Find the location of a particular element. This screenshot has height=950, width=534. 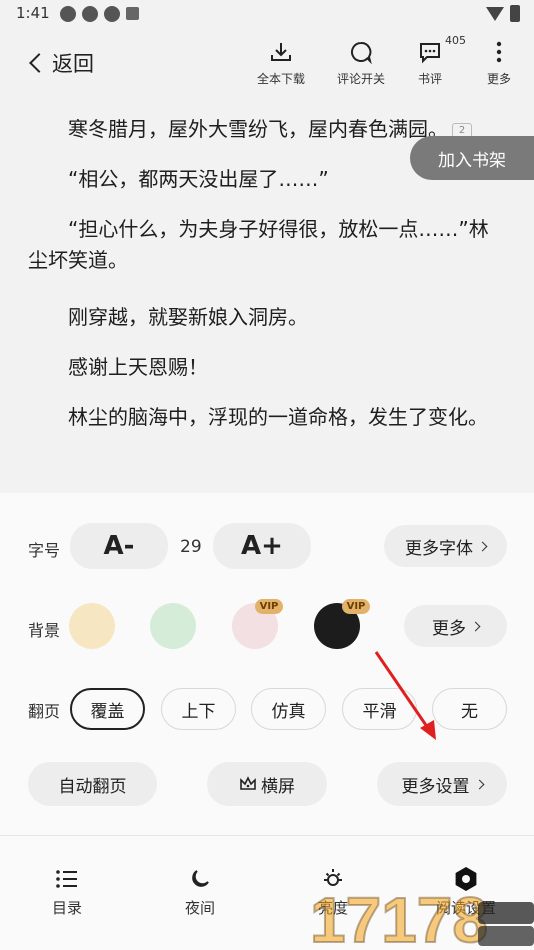

landscape-button: 横屏 is located at coordinates (267, 784).